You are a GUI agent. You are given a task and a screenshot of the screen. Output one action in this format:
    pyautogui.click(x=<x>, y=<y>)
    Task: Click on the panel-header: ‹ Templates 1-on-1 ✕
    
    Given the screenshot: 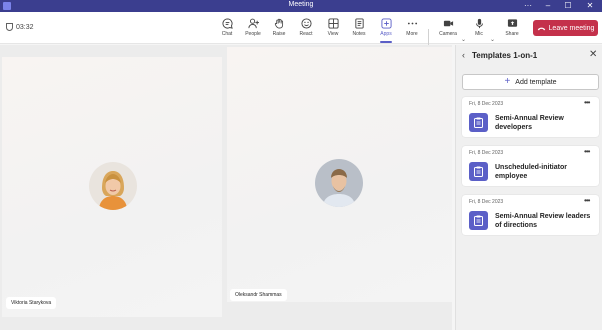 What is the action you would take?
    pyautogui.click(x=529, y=56)
    